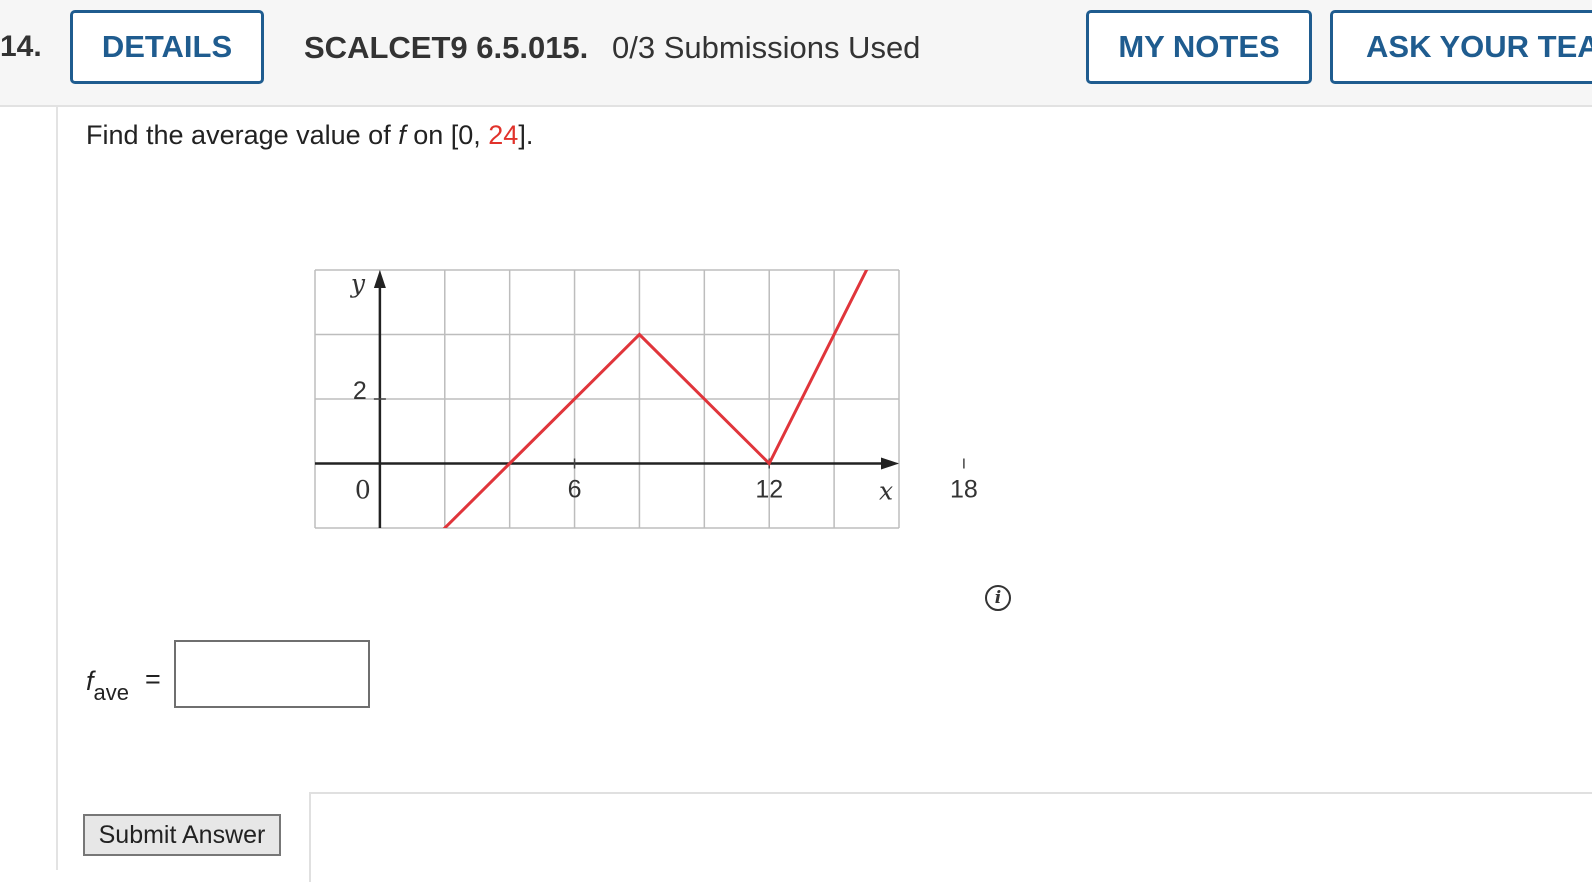  Describe the element at coordinates (890, 463) in the screenshot. I see `x-axis-arrow-icon` at that location.